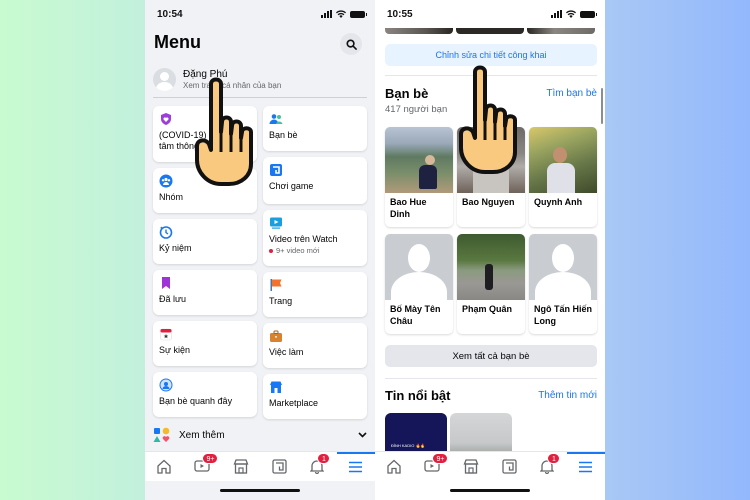 The image size is (750, 500). I want to click on shortcut-saved: Đã lưu, so click(205, 292).